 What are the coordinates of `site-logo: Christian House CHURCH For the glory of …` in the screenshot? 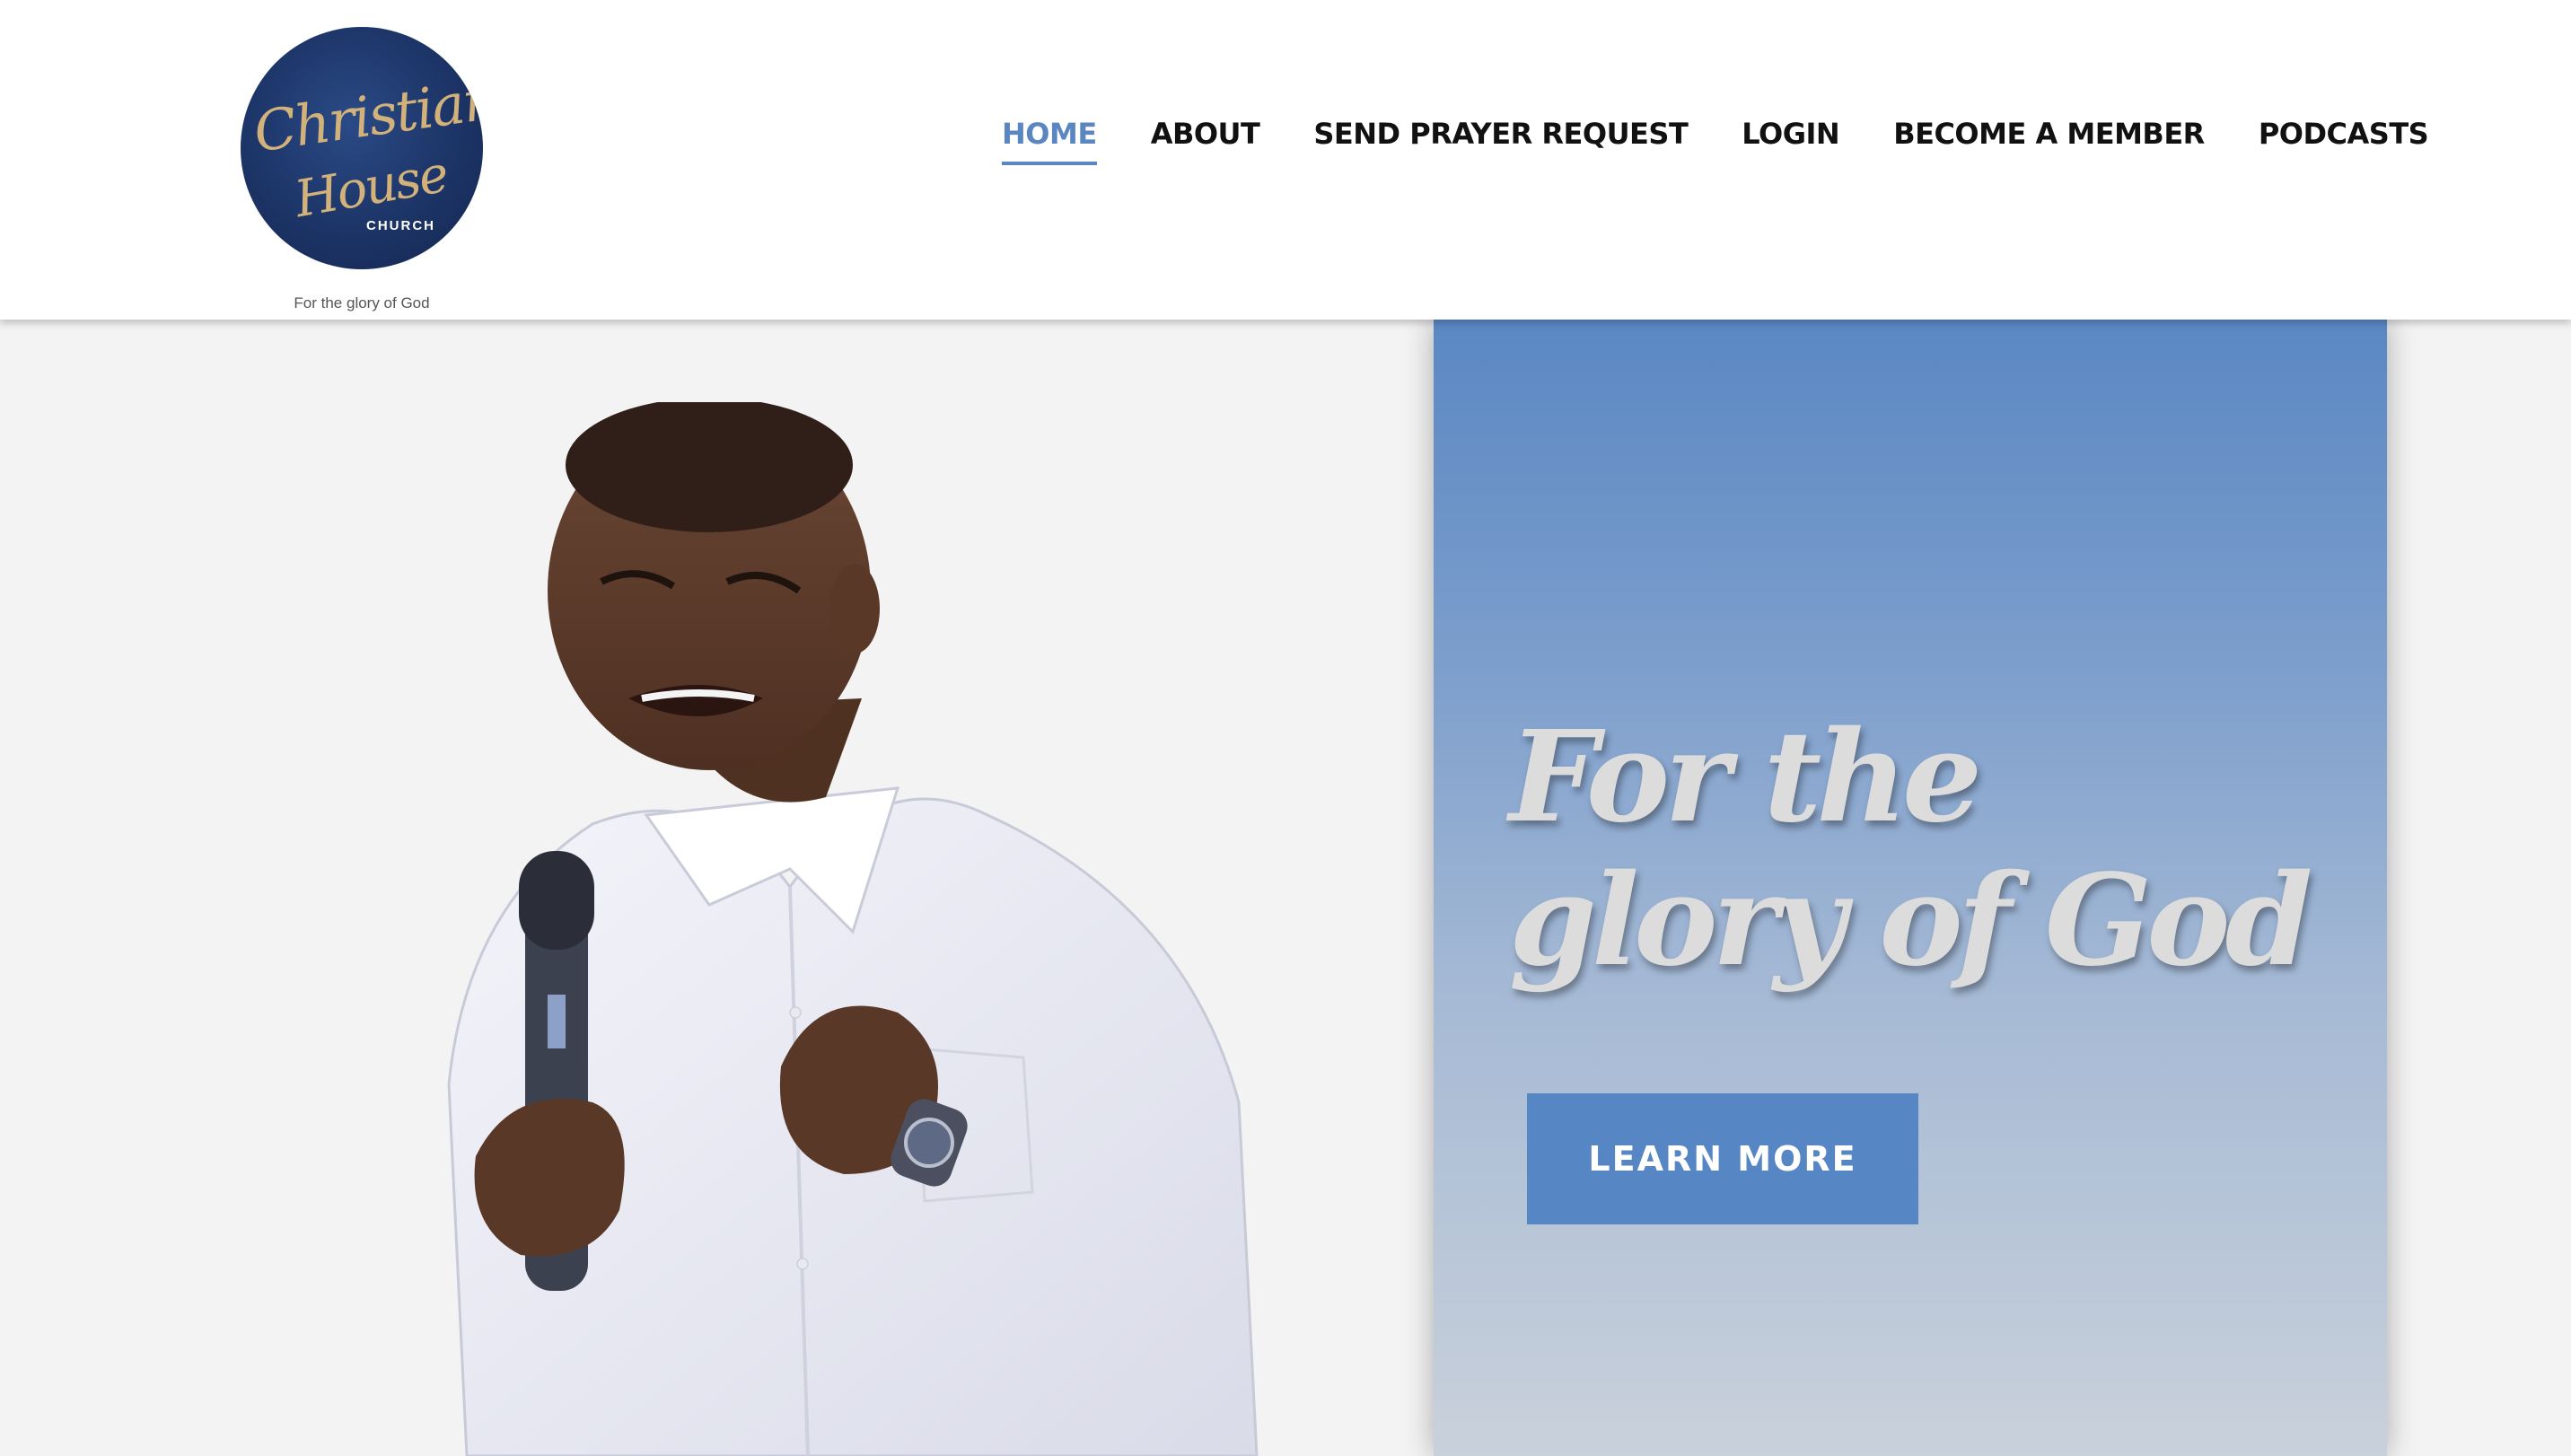 It's located at (362, 171).